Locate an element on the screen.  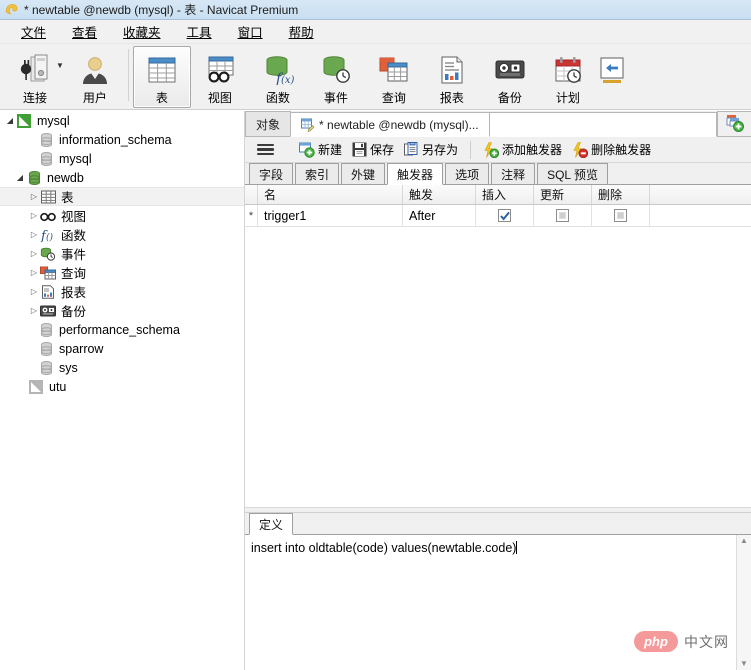
sidebar-item-functions: ▷ f() 函数 is located at coordinates (122, 234).